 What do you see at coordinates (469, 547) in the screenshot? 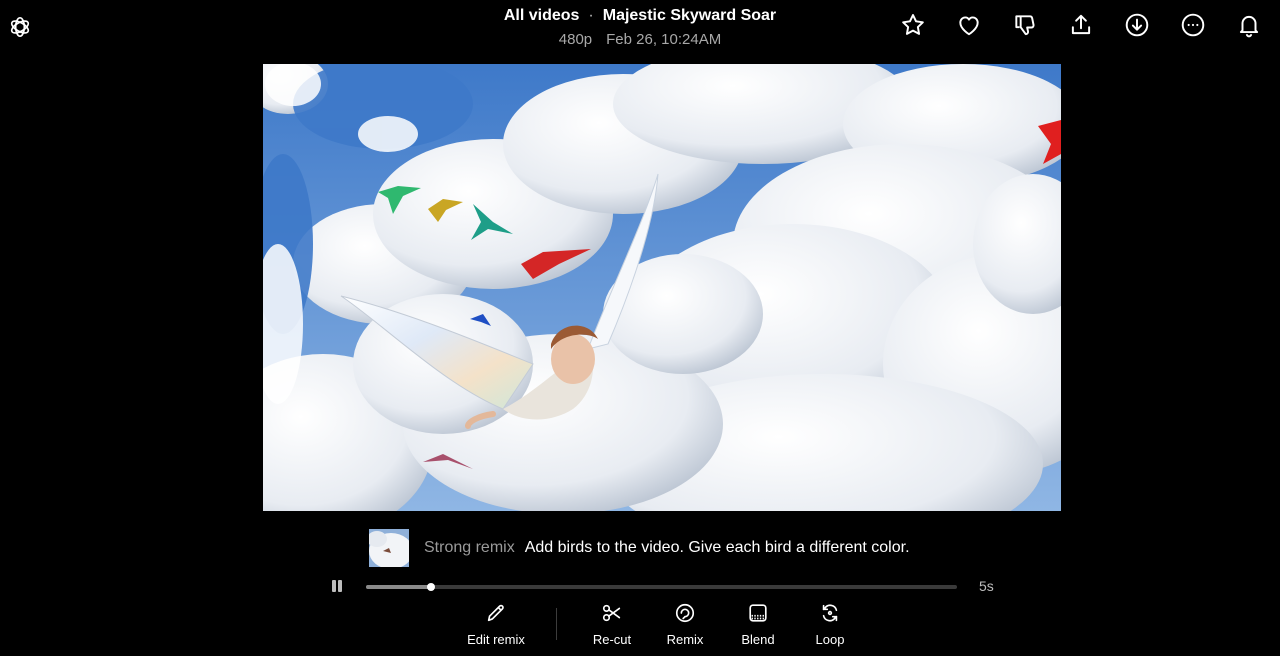
I see `remix-strength-label: Strong remix` at bounding box center [469, 547].